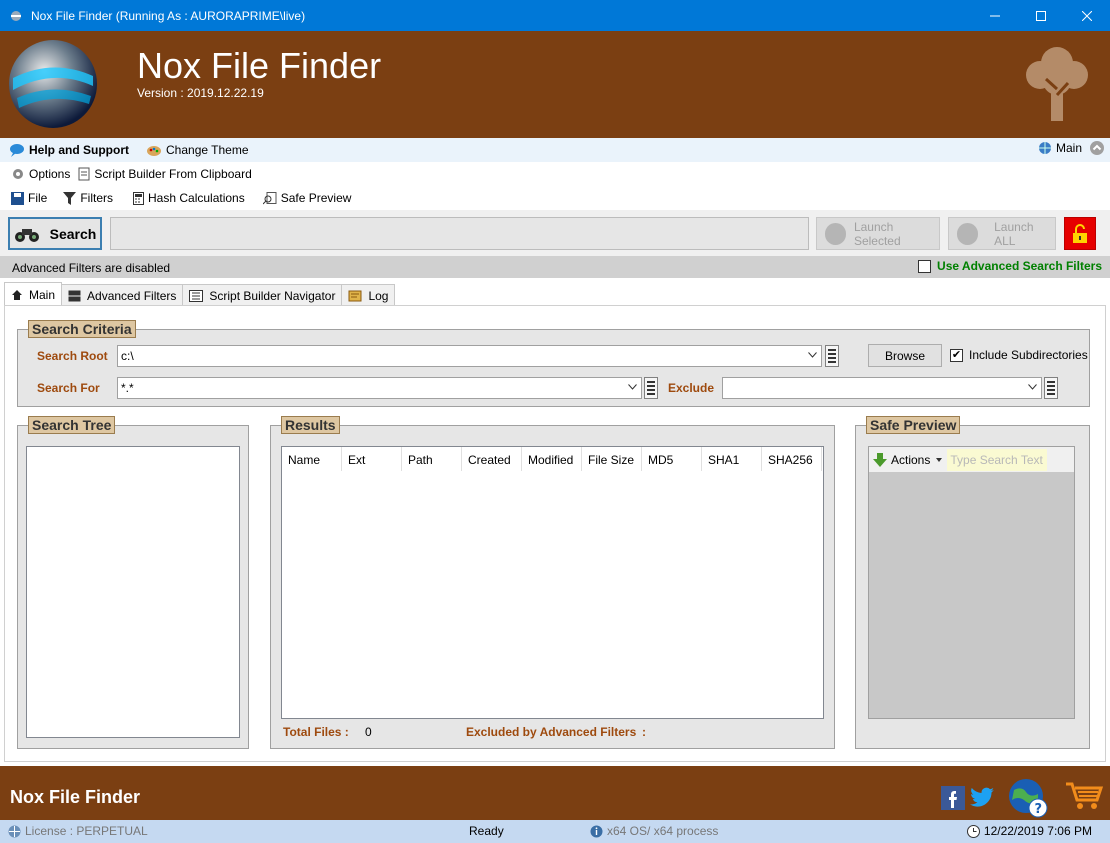 Image resolution: width=1110 pixels, height=843 pixels. I want to click on safe-preview-toolbar: Actions Type Search Text, so click(971, 459).